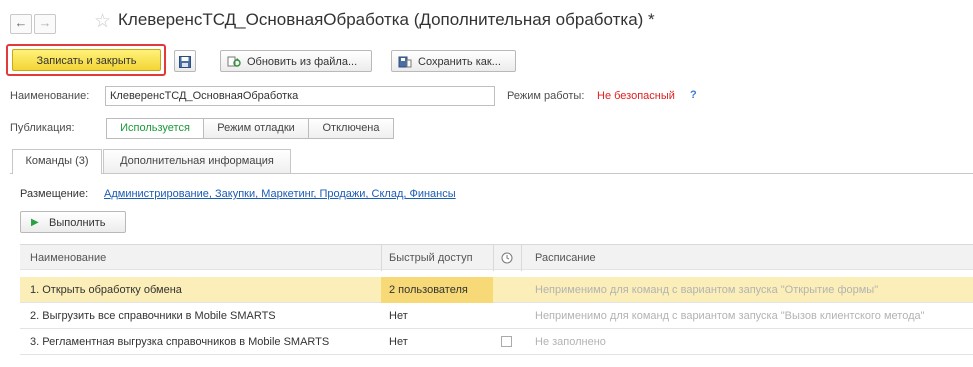  What do you see at coordinates (57, 161) in the screenshot?
I see `tab-commands: Команды (3)` at bounding box center [57, 161].